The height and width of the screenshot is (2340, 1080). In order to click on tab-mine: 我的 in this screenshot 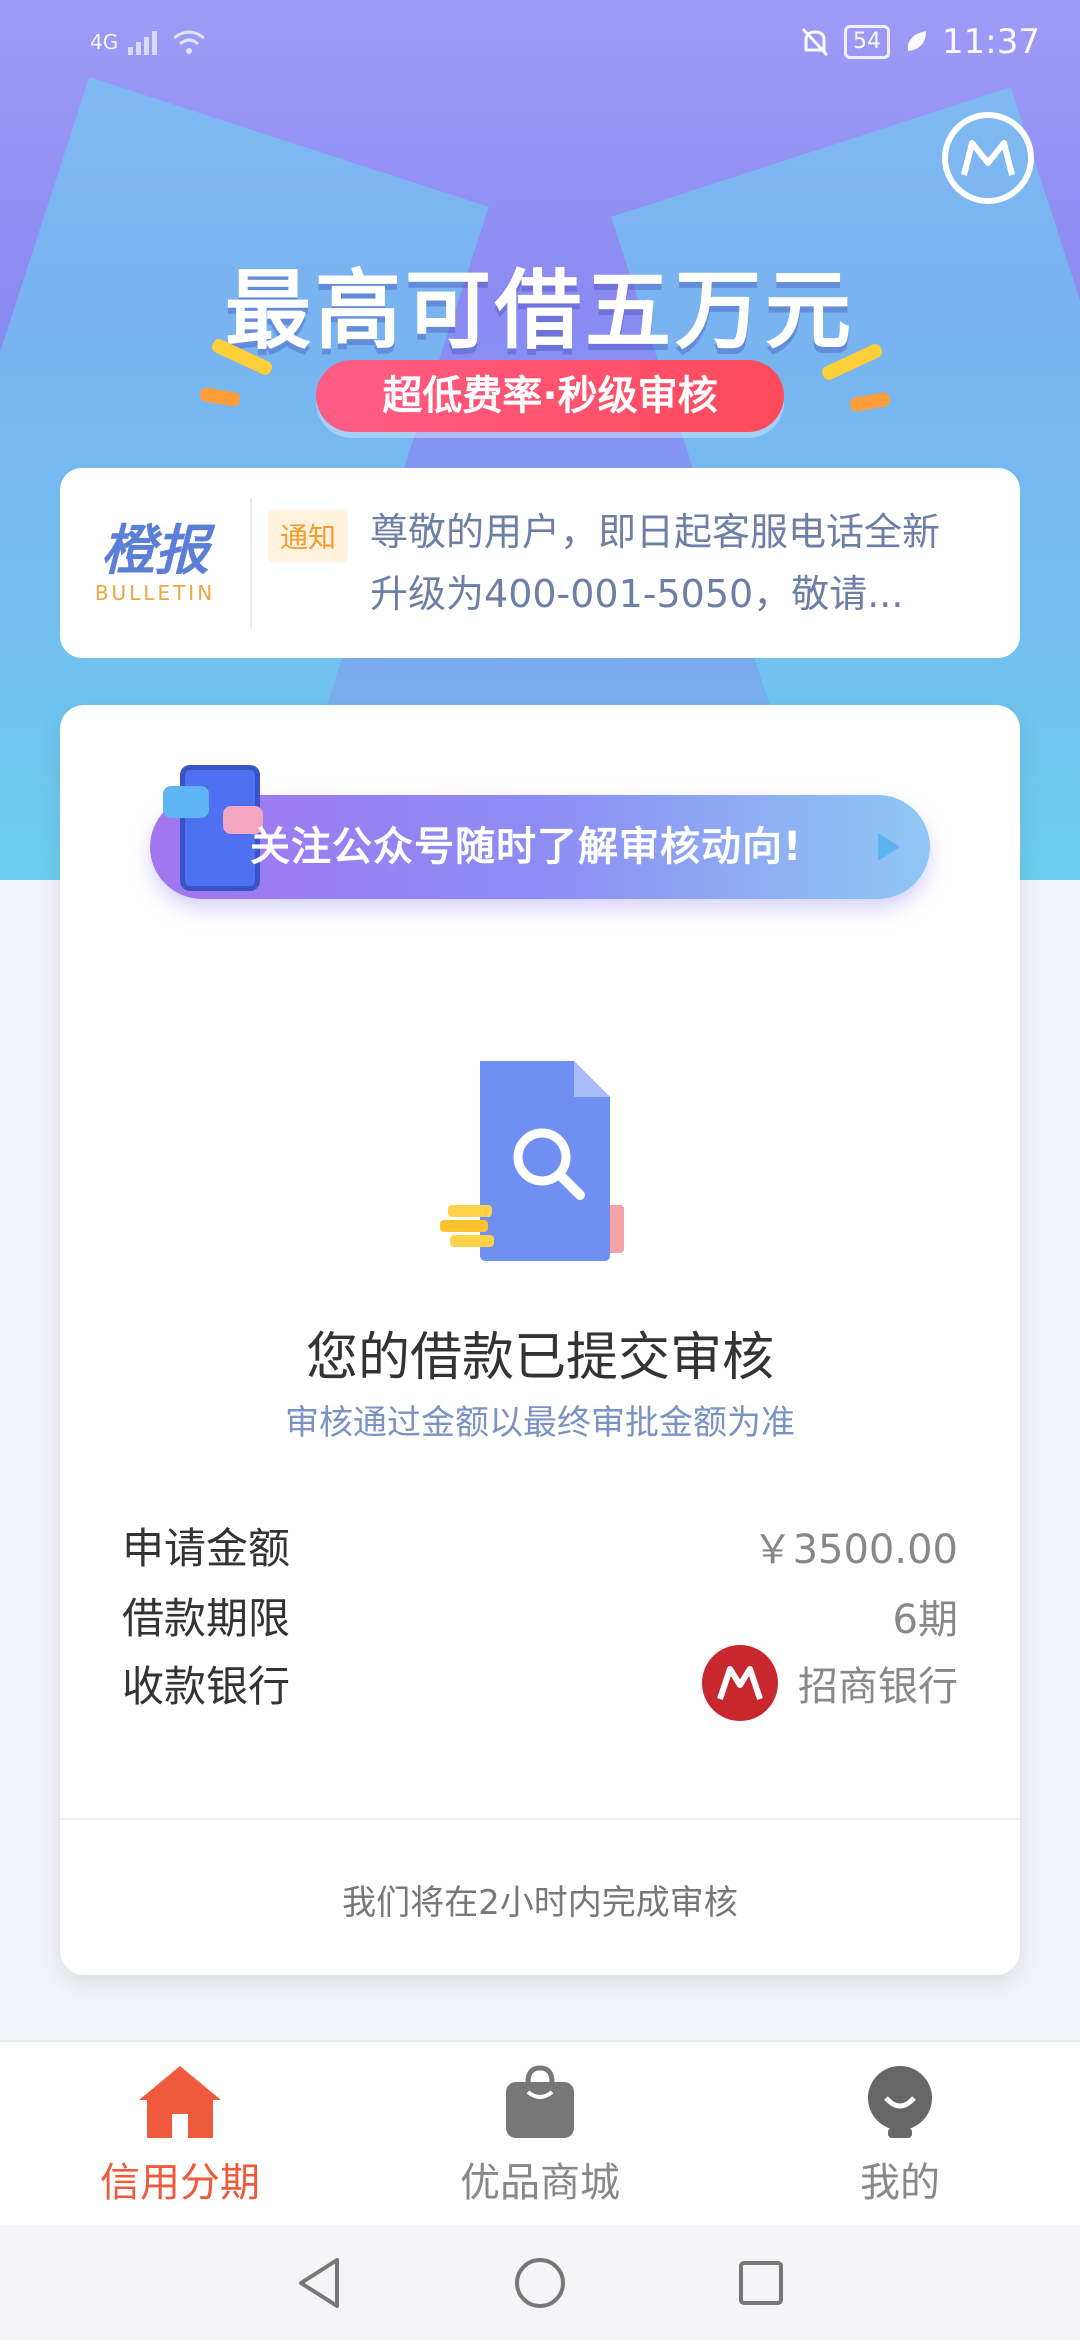, I will do `click(900, 2134)`.